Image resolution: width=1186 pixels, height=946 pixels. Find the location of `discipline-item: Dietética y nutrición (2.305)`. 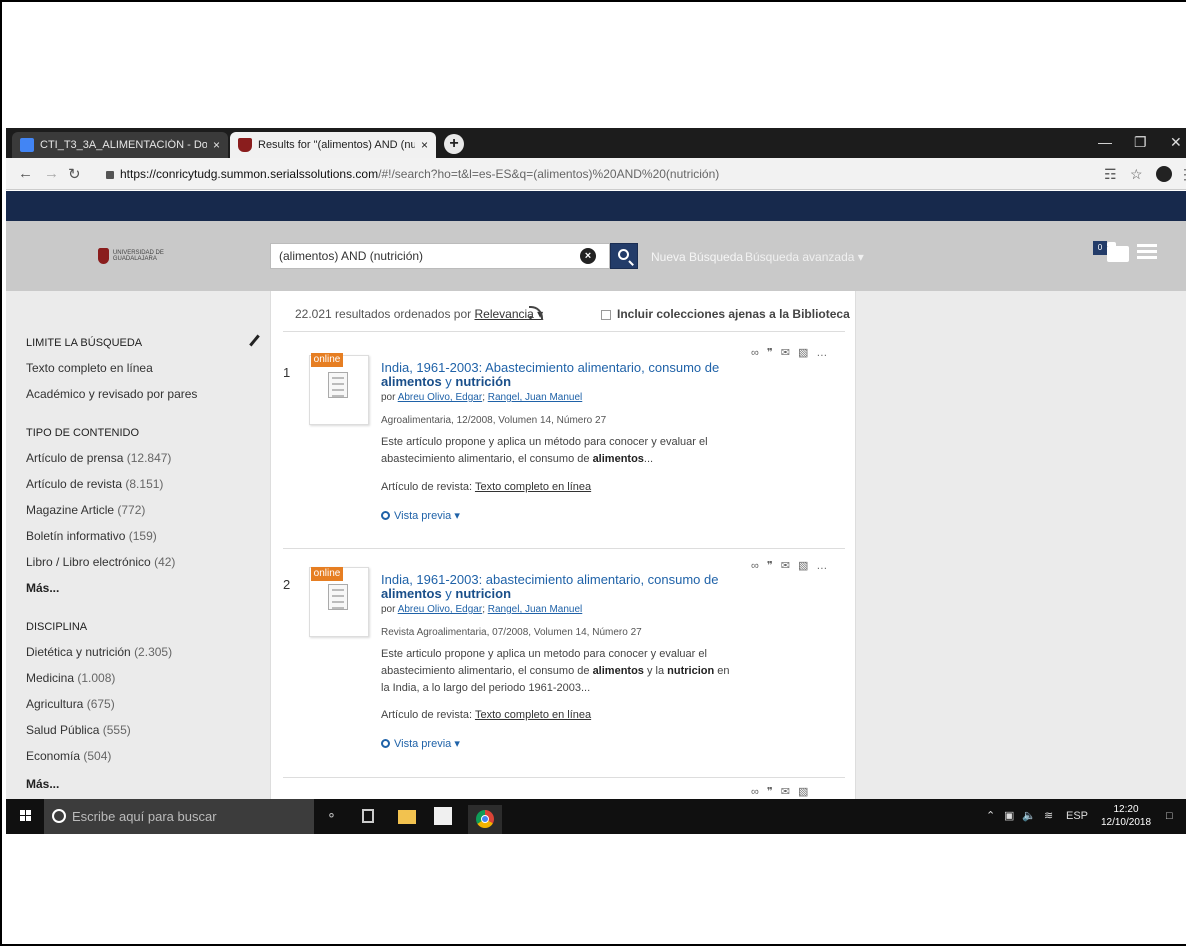

discipline-item: Dietética y nutrición (2.305) is located at coordinates (99, 652).